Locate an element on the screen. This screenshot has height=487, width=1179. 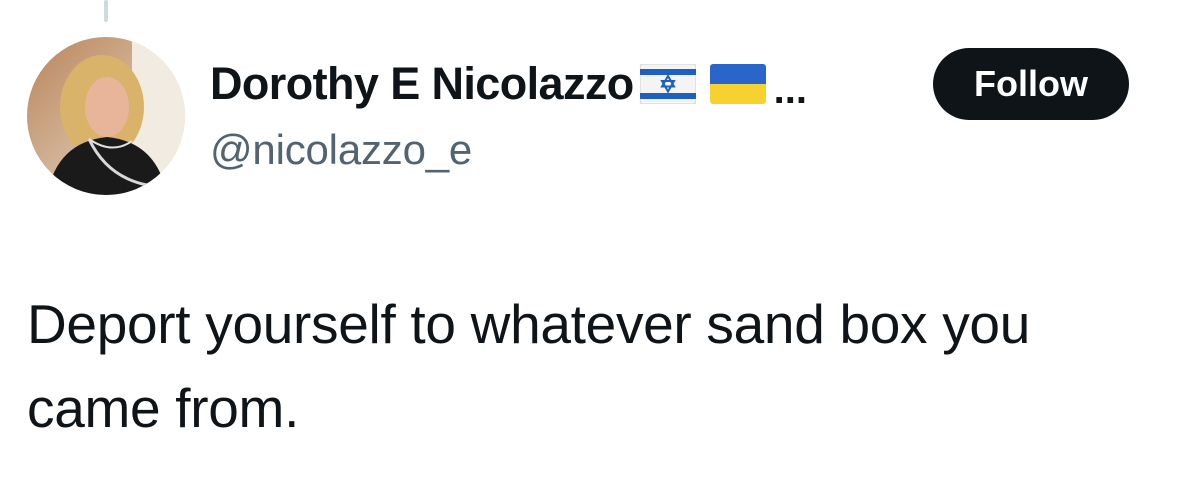
display-name: Dorothy E Nicolazzo is located at coordinates (422, 84).